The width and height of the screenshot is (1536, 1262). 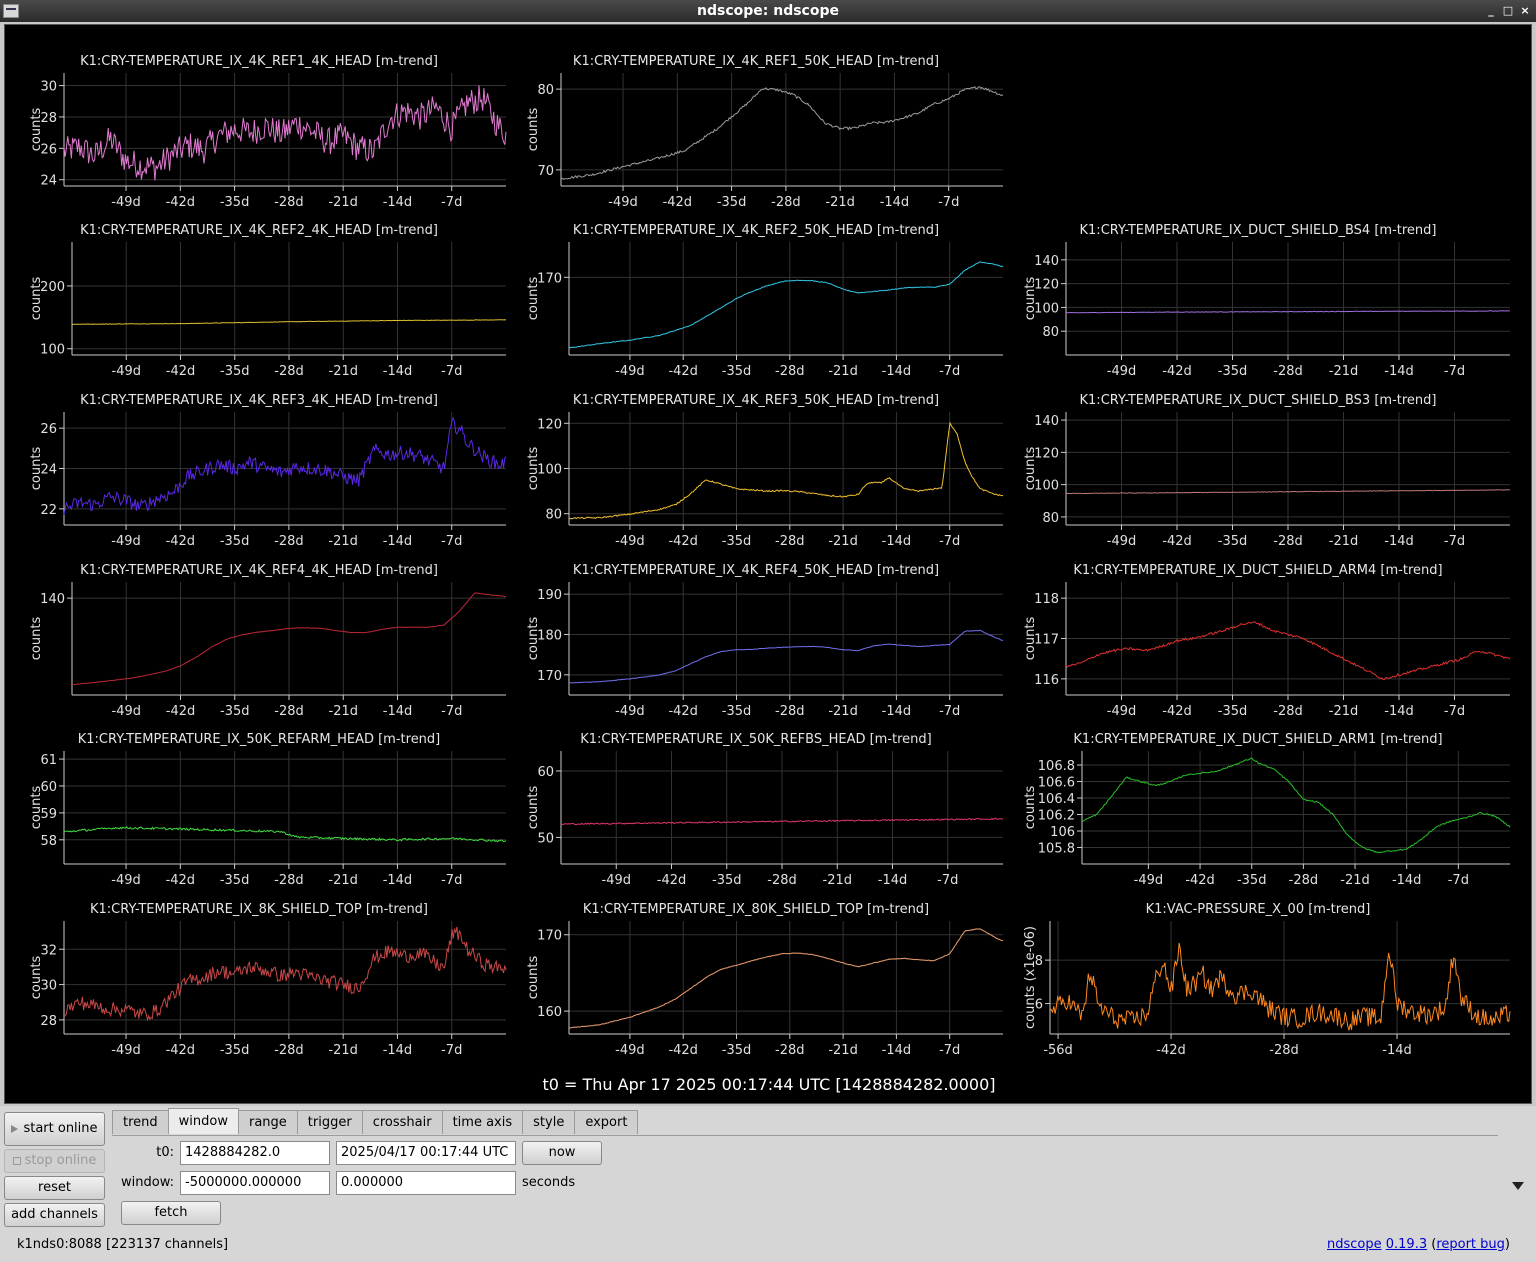 I want to click on y-tick-label: 80, so click(x=1050, y=332).